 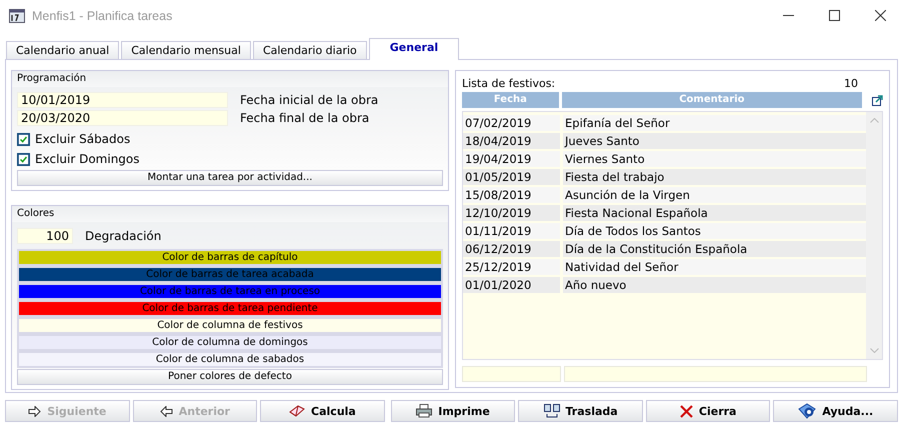 I want to click on table-cell: 06/12/2019, so click(x=511, y=249).